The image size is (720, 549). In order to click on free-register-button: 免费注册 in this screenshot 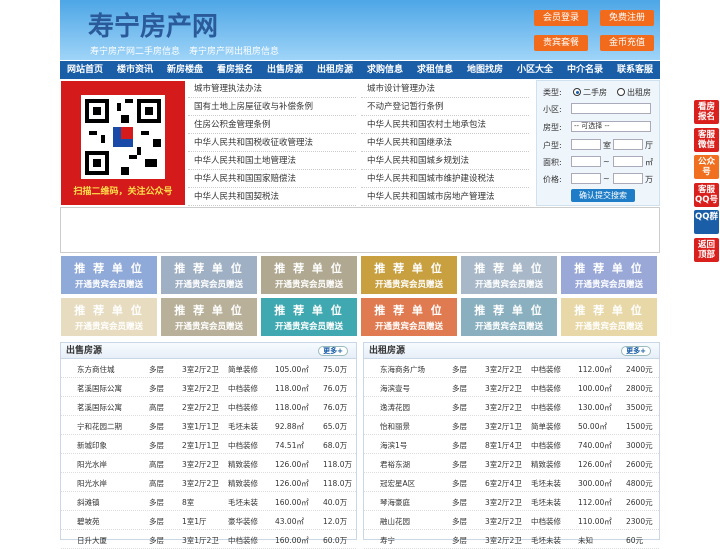, I will do `click(627, 18)`.